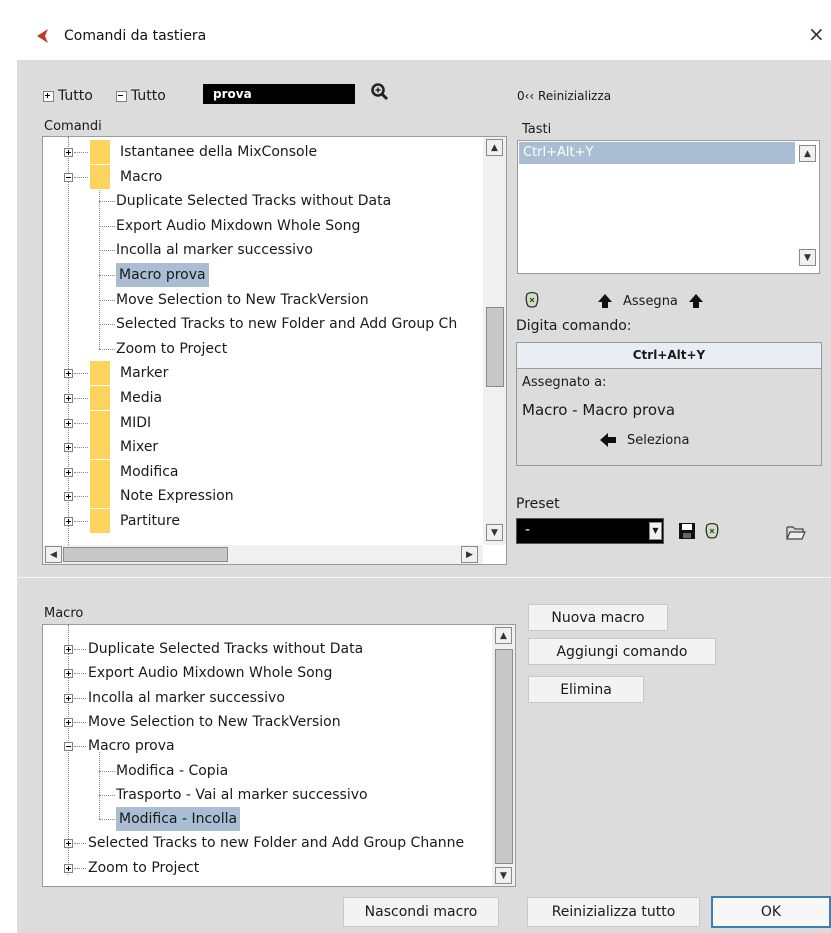 The image size is (831, 933). What do you see at coordinates (172, 770) in the screenshot?
I see `row-label: Modifica - Copia` at bounding box center [172, 770].